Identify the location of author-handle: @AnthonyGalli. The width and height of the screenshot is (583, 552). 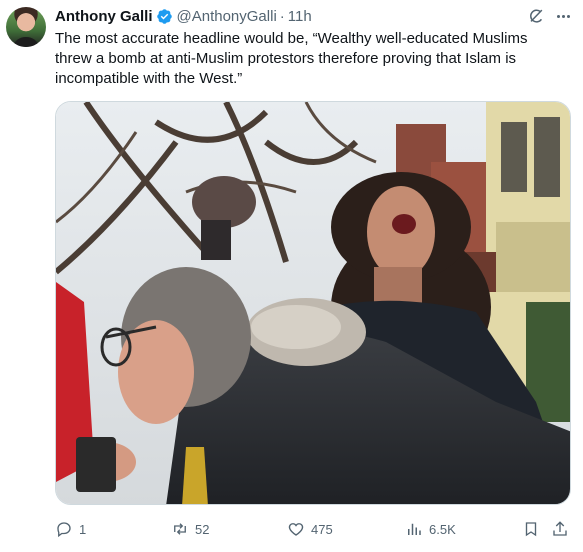
(227, 16).